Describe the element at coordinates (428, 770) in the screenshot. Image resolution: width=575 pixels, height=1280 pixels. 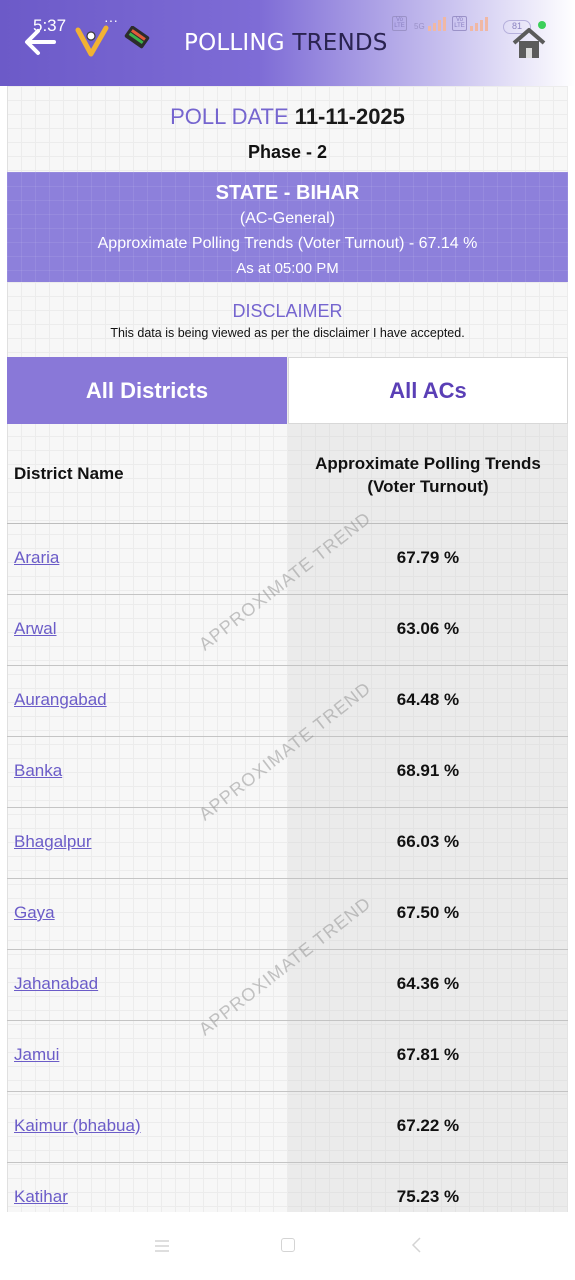
I see `turnout-value: 68.91 %` at that location.